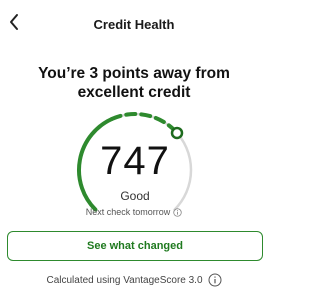 The image size is (320, 300). I want to click on footer: Calculated using VantageScore 3.0, so click(134, 280).